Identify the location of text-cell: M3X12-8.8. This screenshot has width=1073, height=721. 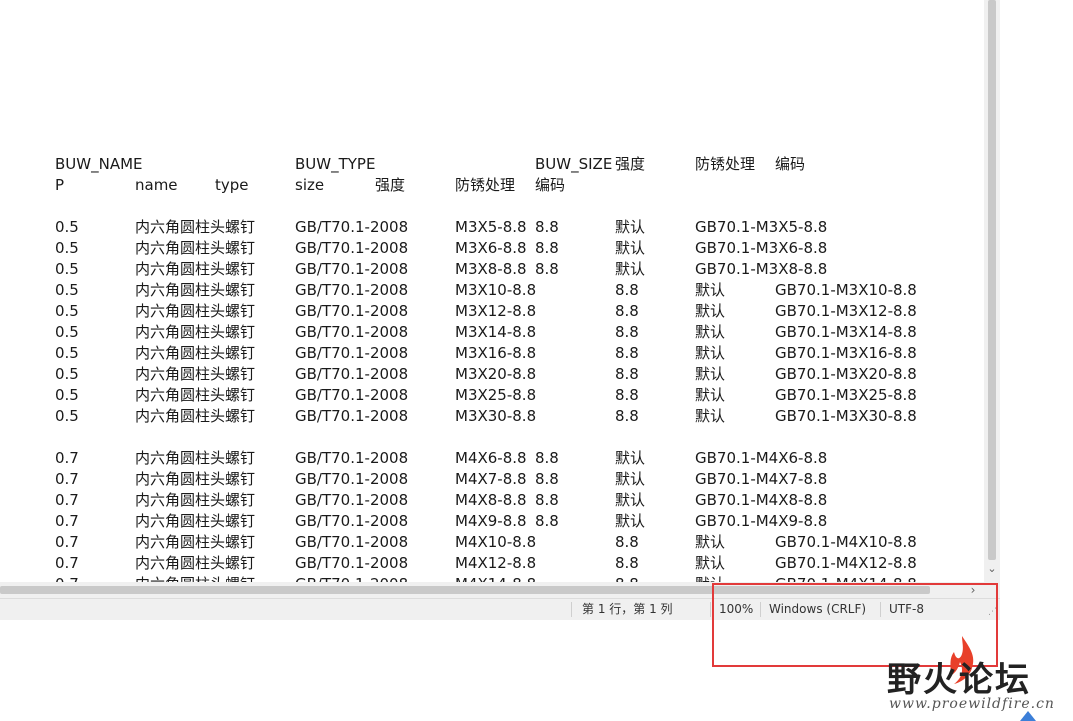
(496, 311).